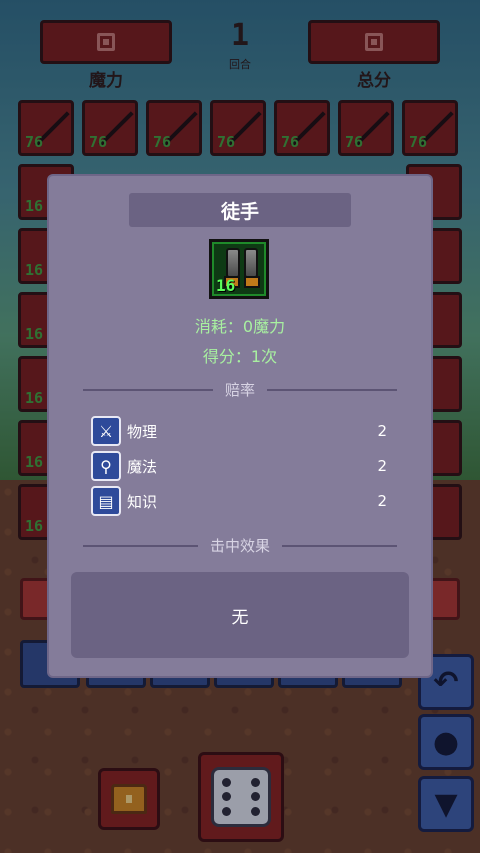 Image resolution: width=480 pixels, height=853 pixels. I want to click on staff-icon: ⚲, so click(106, 466).